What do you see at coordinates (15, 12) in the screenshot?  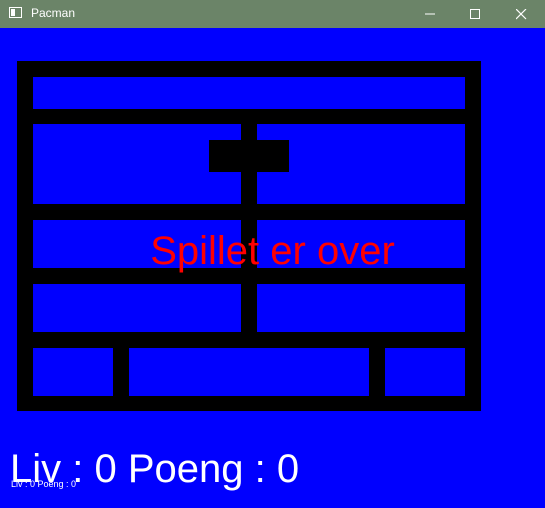 I see `window-app-icon` at bounding box center [15, 12].